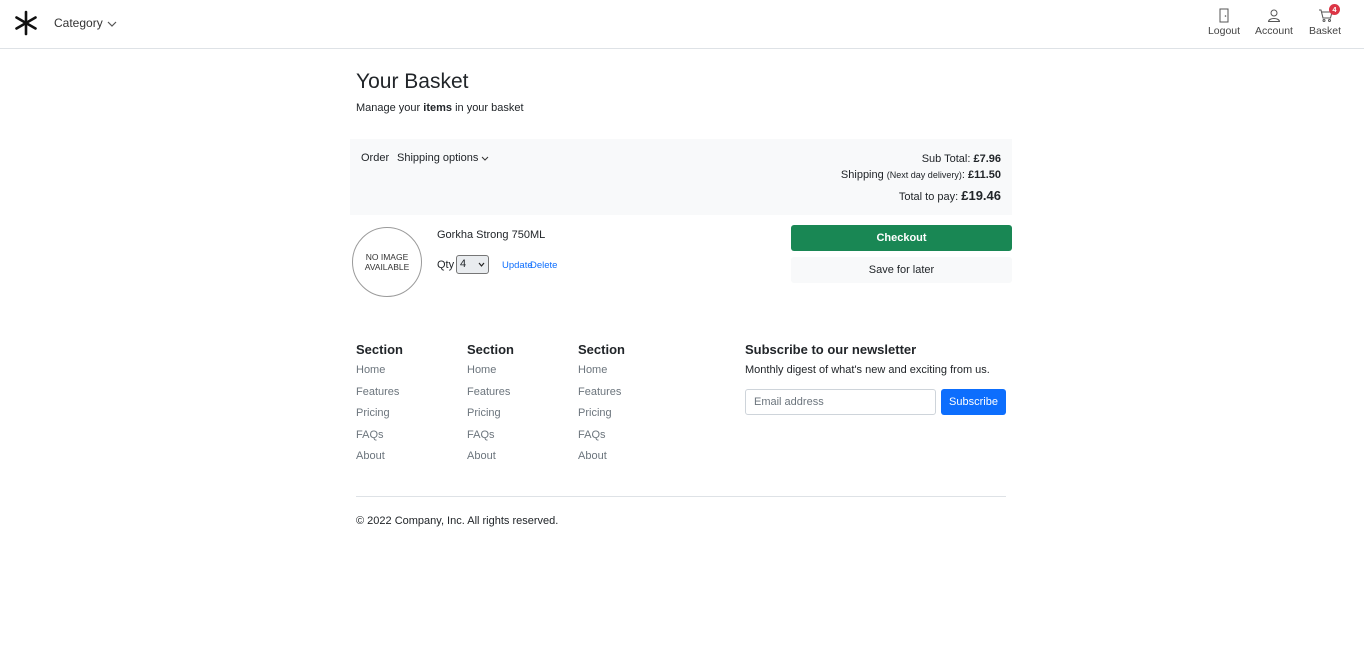 This screenshot has height=646, width=1364. What do you see at coordinates (987, 159) in the screenshot?
I see `subtotal-value: £7.96` at bounding box center [987, 159].